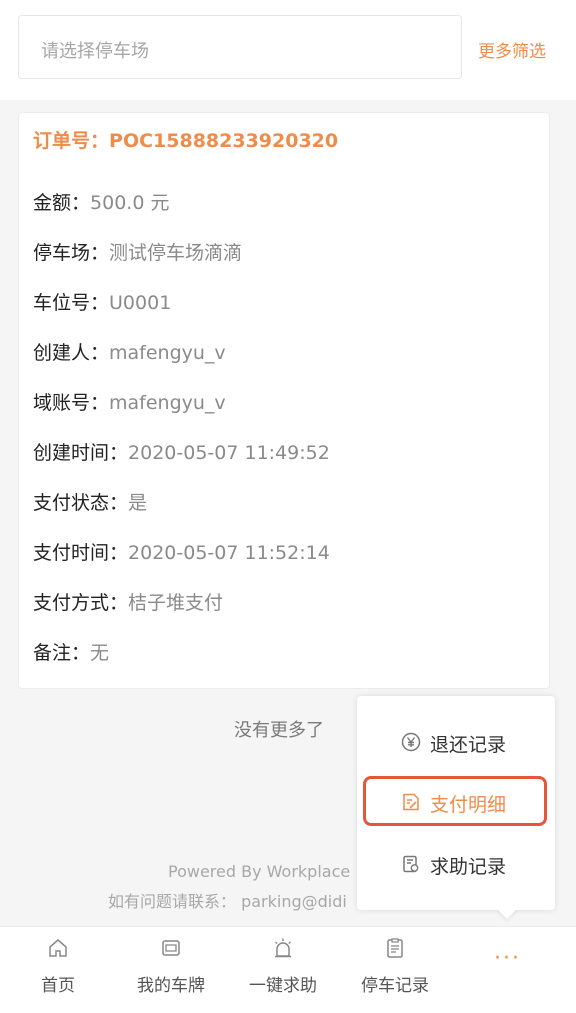 This screenshot has height=1013, width=576. I want to click on parking-lot-select-placeholder: 请选择停车场, so click(95, 51).